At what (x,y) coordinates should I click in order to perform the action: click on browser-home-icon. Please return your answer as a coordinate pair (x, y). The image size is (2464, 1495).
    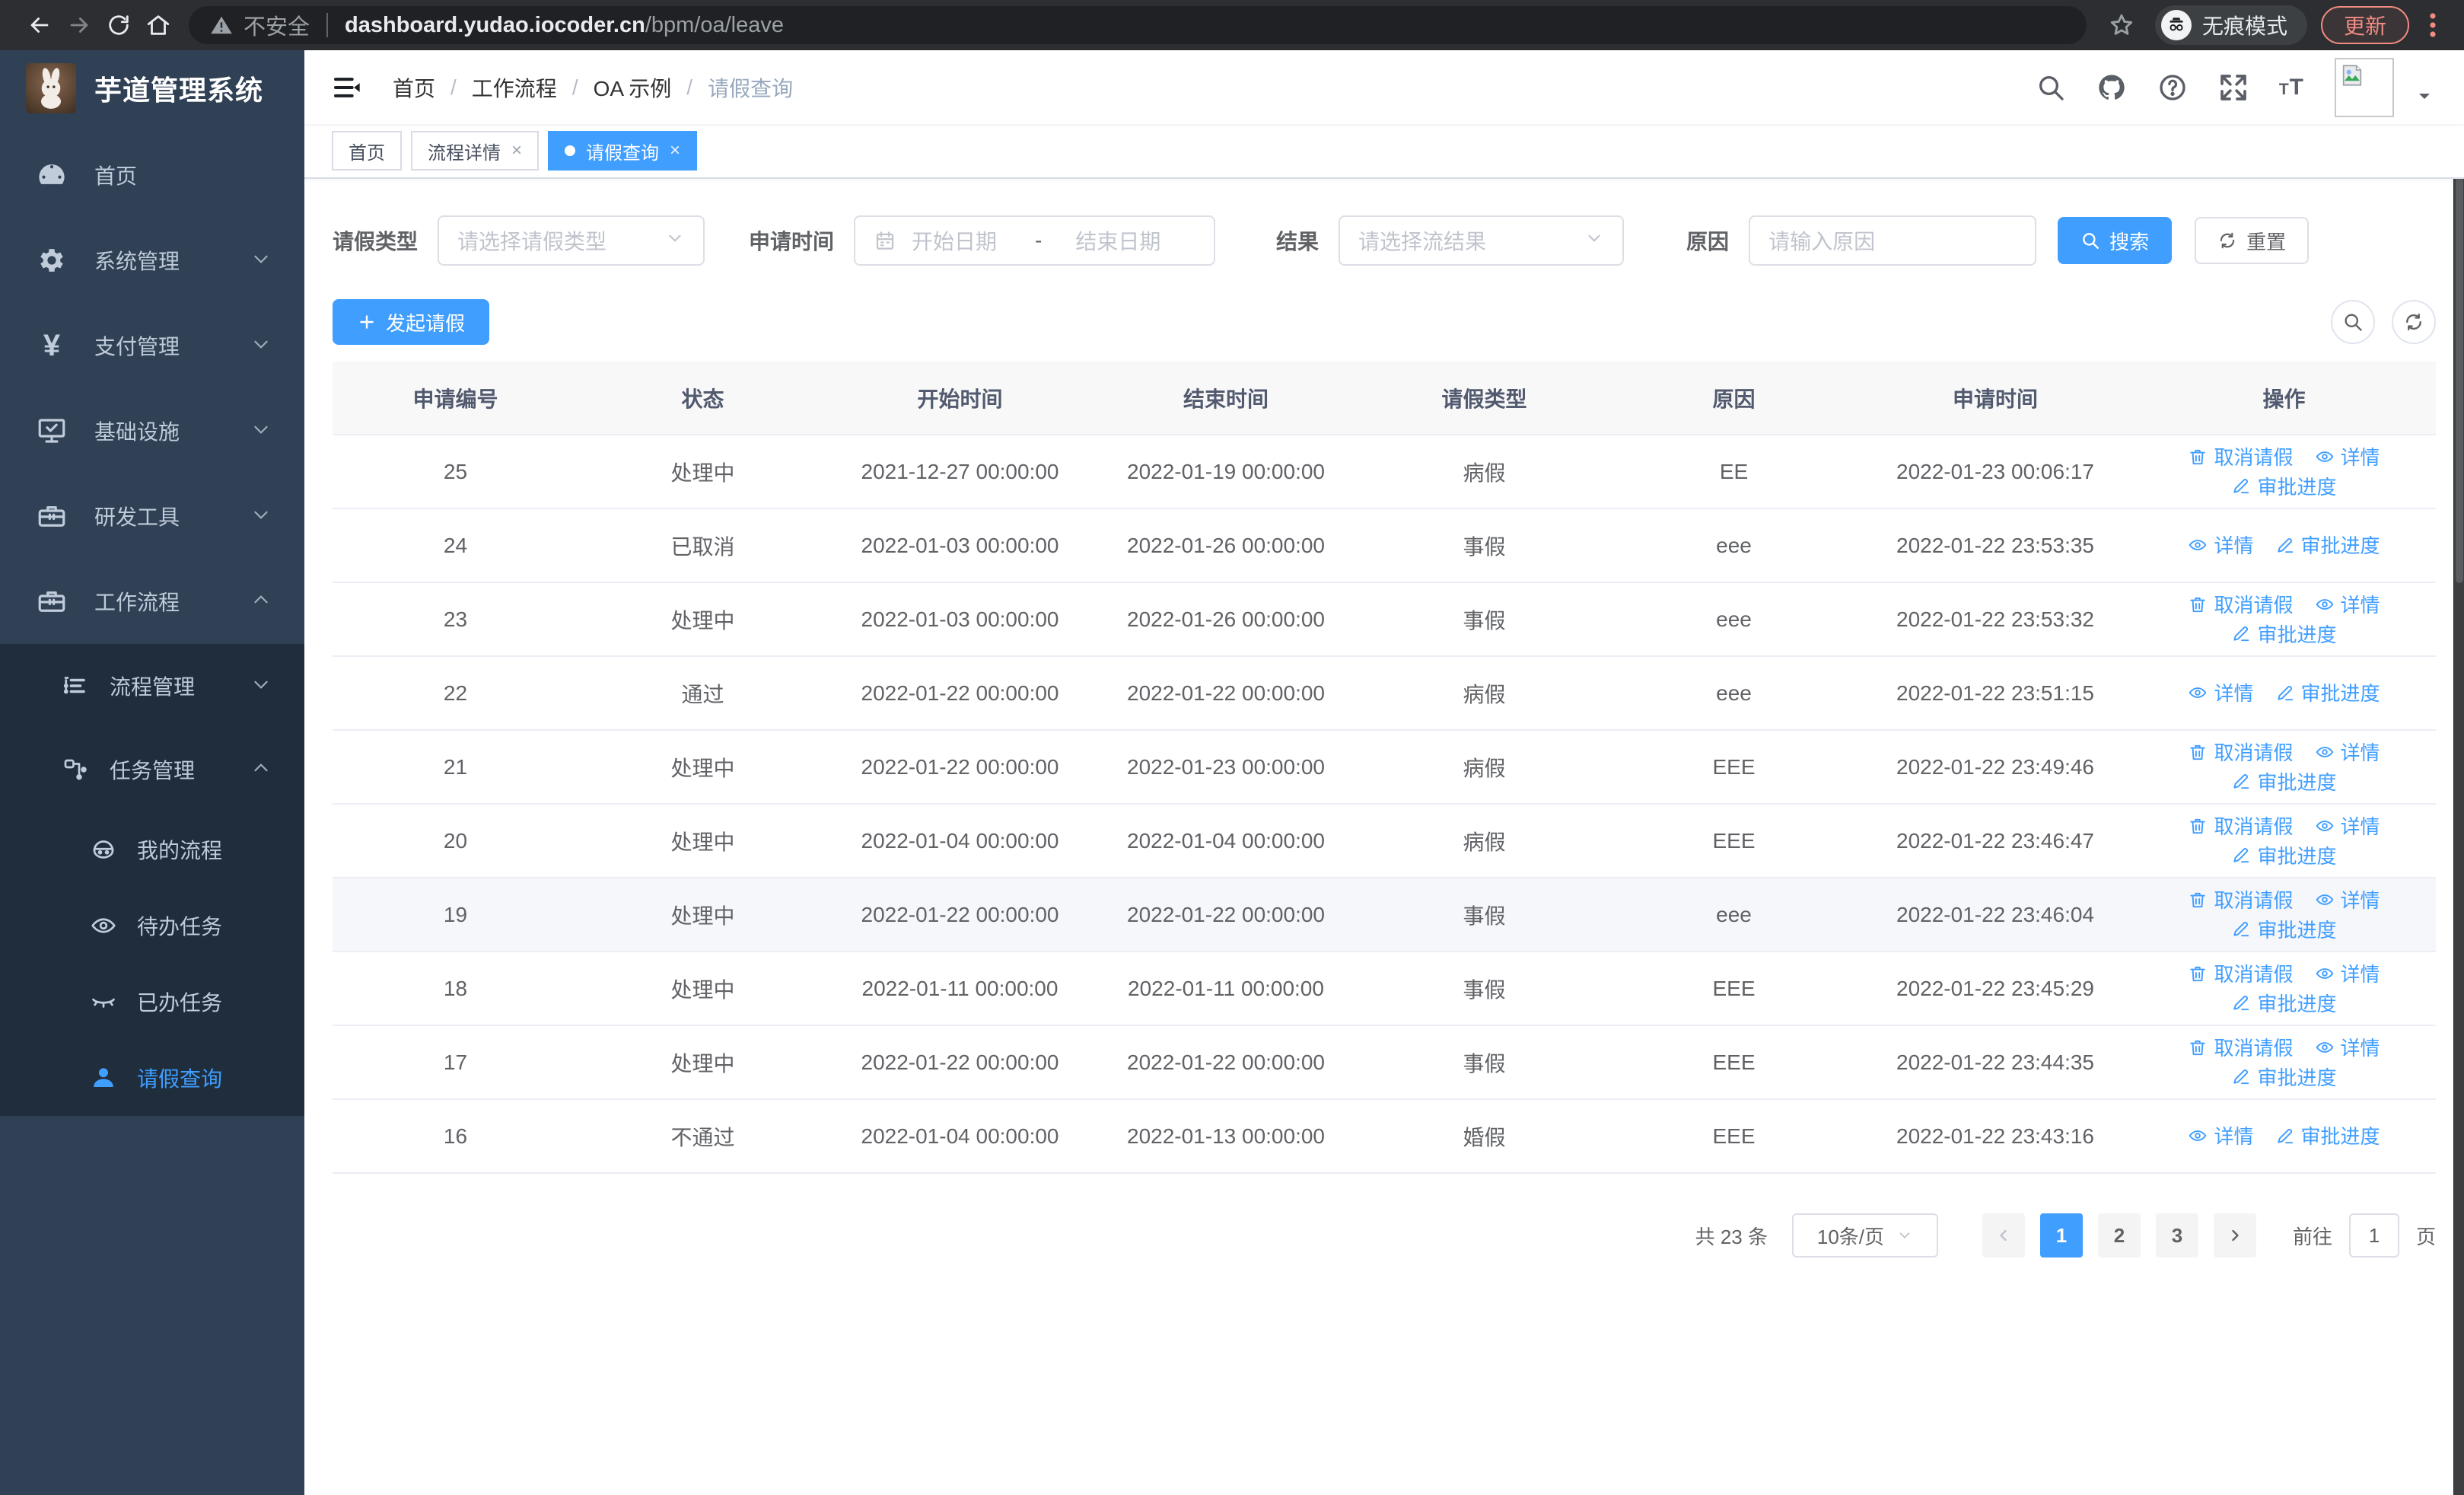
    Looking at the image, I should click on (158, 25).